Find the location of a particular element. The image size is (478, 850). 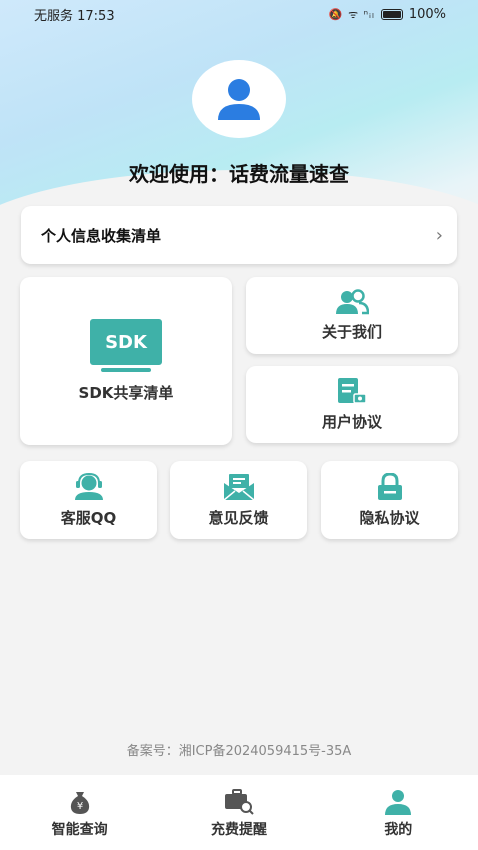

feedback-button: 意见反馈 is located at coordinates (238, 500).